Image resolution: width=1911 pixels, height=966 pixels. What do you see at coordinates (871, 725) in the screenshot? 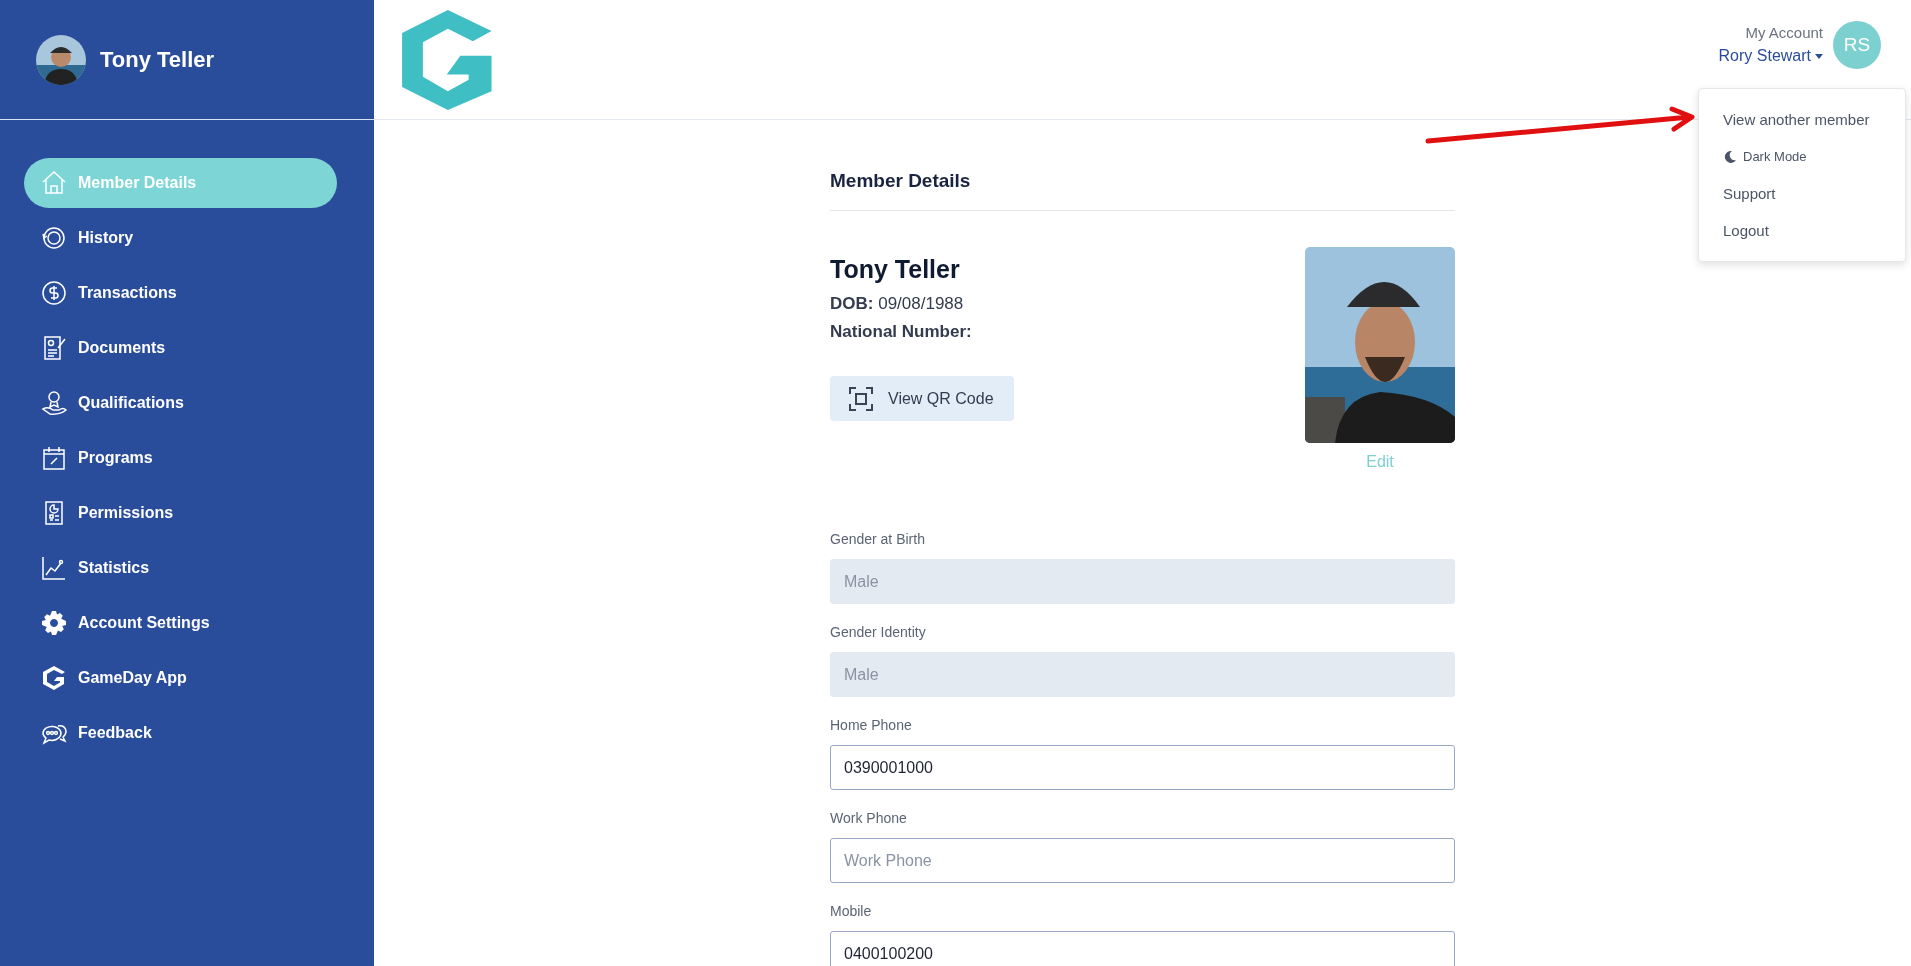
I see `field-label: Home Phone` at bounding box center [871, 725].